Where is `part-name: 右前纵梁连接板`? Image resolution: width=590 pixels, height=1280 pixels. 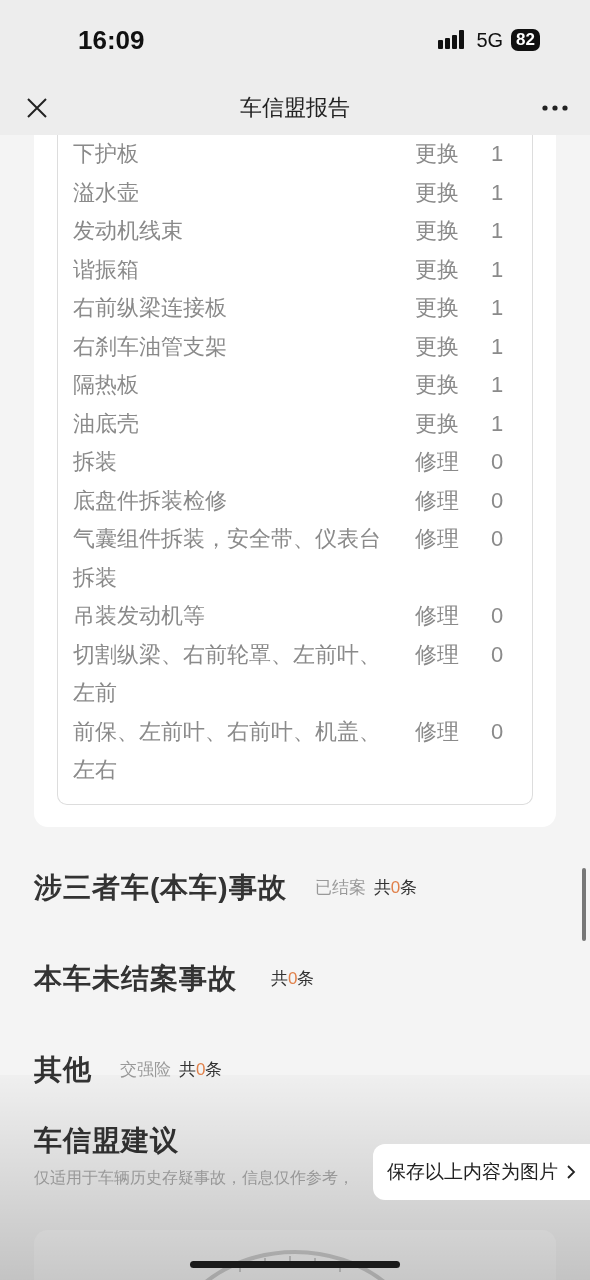 part-name: 右前纵梁连接板 is located at coordinates (150, 307).